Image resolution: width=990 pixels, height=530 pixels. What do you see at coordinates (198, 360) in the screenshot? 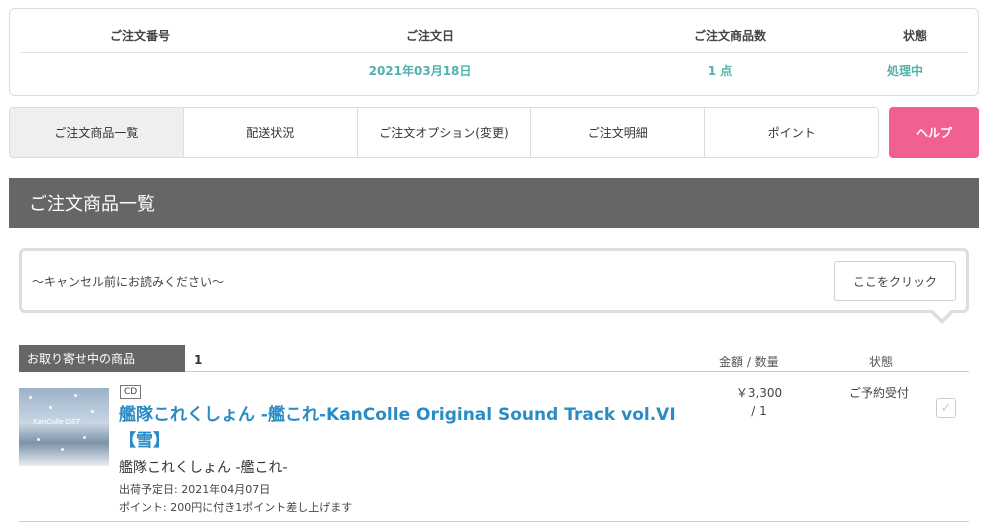
I see `backorder-count: 1` at bounding box center [198, 360].